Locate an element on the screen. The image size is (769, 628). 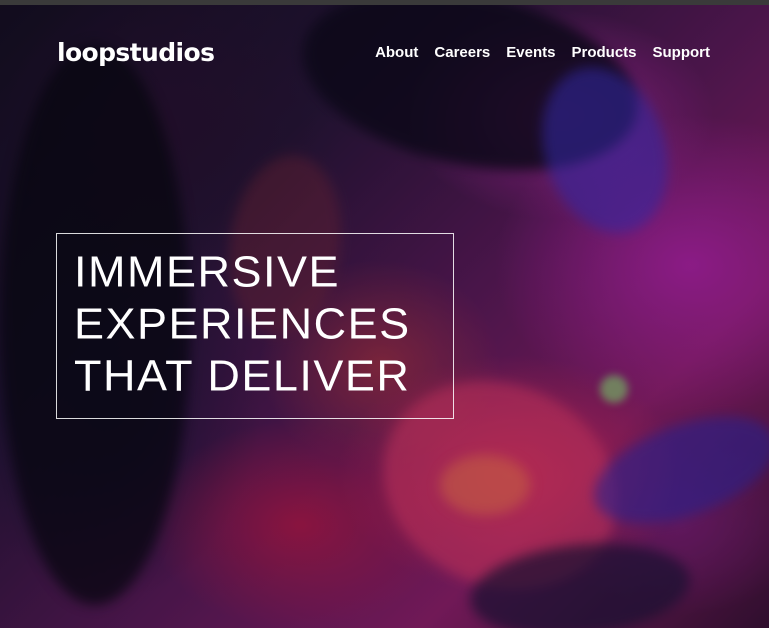
nav-link-events: Events is located at coordinates (530, 52).